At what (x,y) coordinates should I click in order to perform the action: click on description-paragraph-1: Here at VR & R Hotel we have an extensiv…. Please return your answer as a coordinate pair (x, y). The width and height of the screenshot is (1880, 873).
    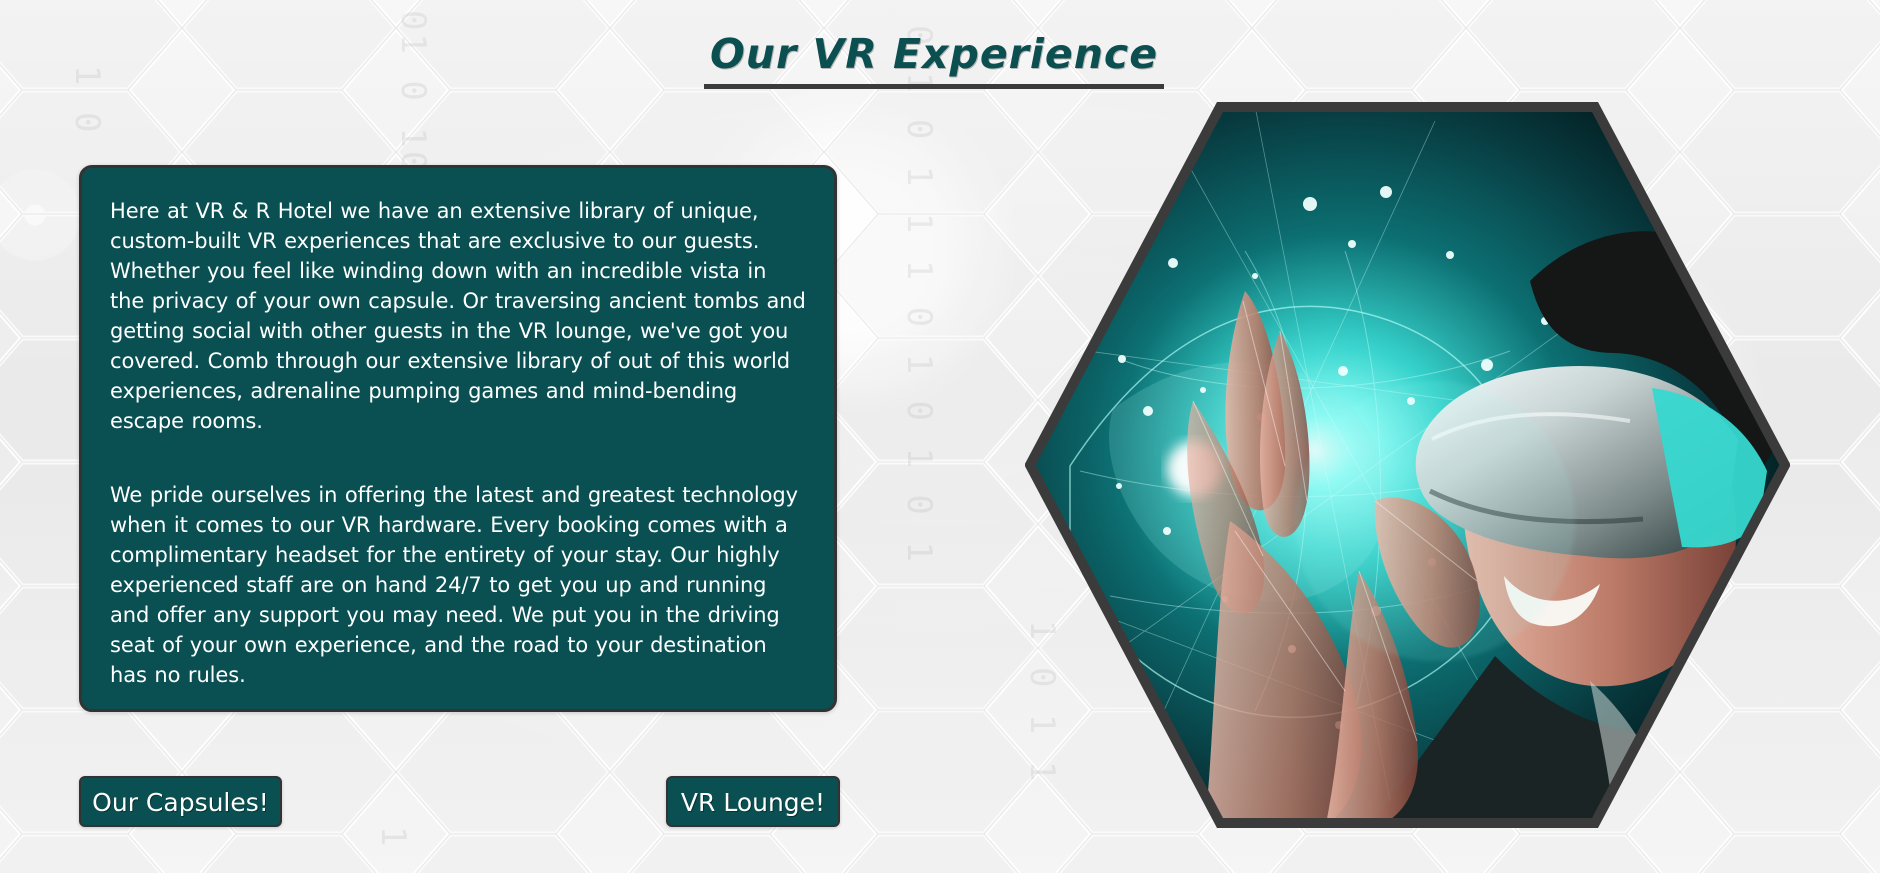
    Looking at the image, I should click on (458, 316).